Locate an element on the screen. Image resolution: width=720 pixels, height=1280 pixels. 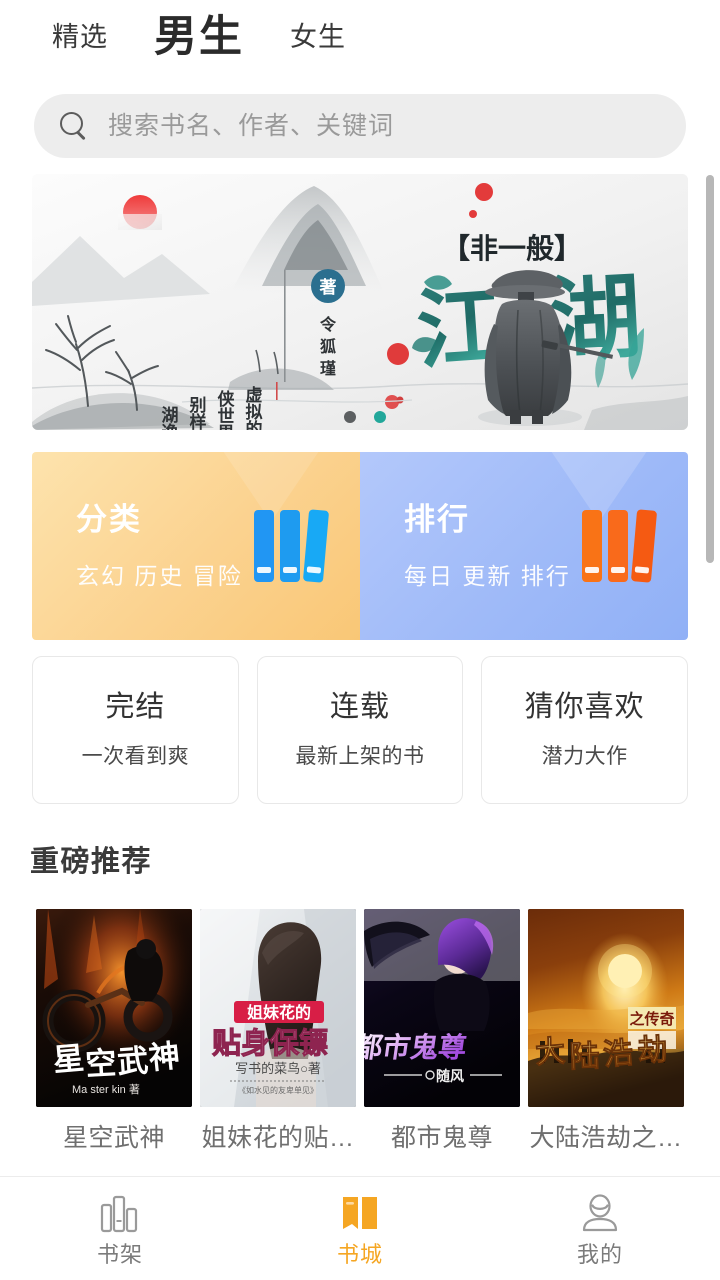
book-cover: 之传奇 大 陆 浩 劫 is located at coordinates (606, 1008).